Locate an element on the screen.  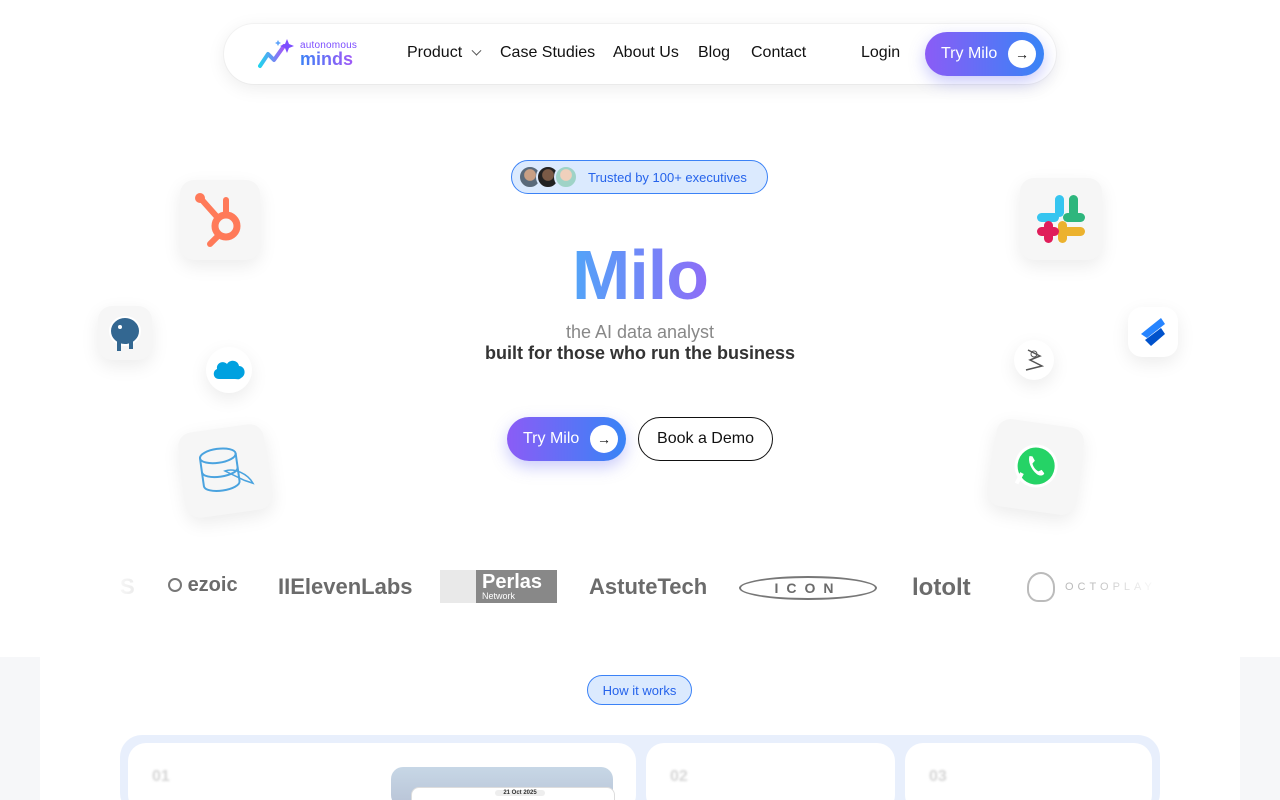
brand-logo-ezoic: ezoic is located at coordinates (203, 585).